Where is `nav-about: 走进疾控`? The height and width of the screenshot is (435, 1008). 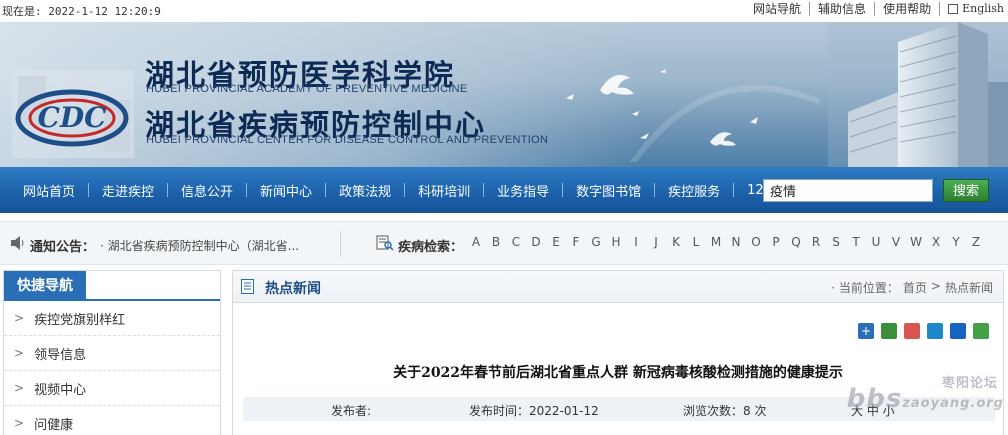
nav-about: 走进疾控 is located at coordinates (128, 190).